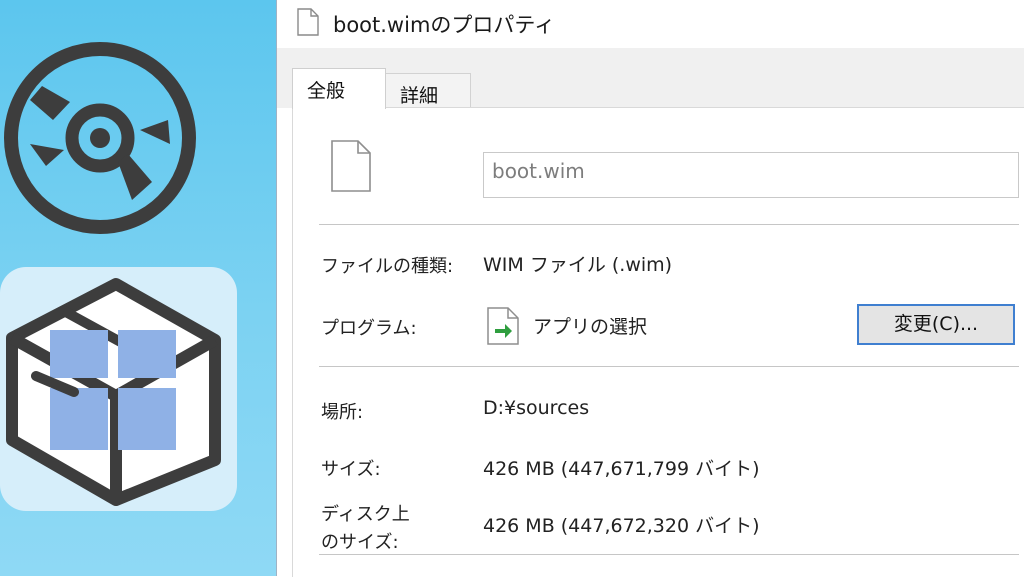 The height and width of the screenshot is (577, 1024). What do you see at coordinates (351, 166) in the screenshot?
I see `file-icon` at bounding box center [351, 166].